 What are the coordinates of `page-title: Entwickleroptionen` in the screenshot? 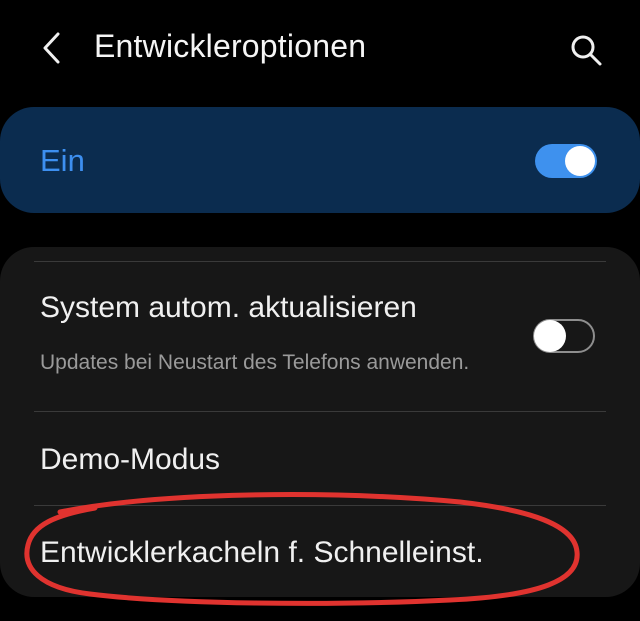 It's located at (230, 46).